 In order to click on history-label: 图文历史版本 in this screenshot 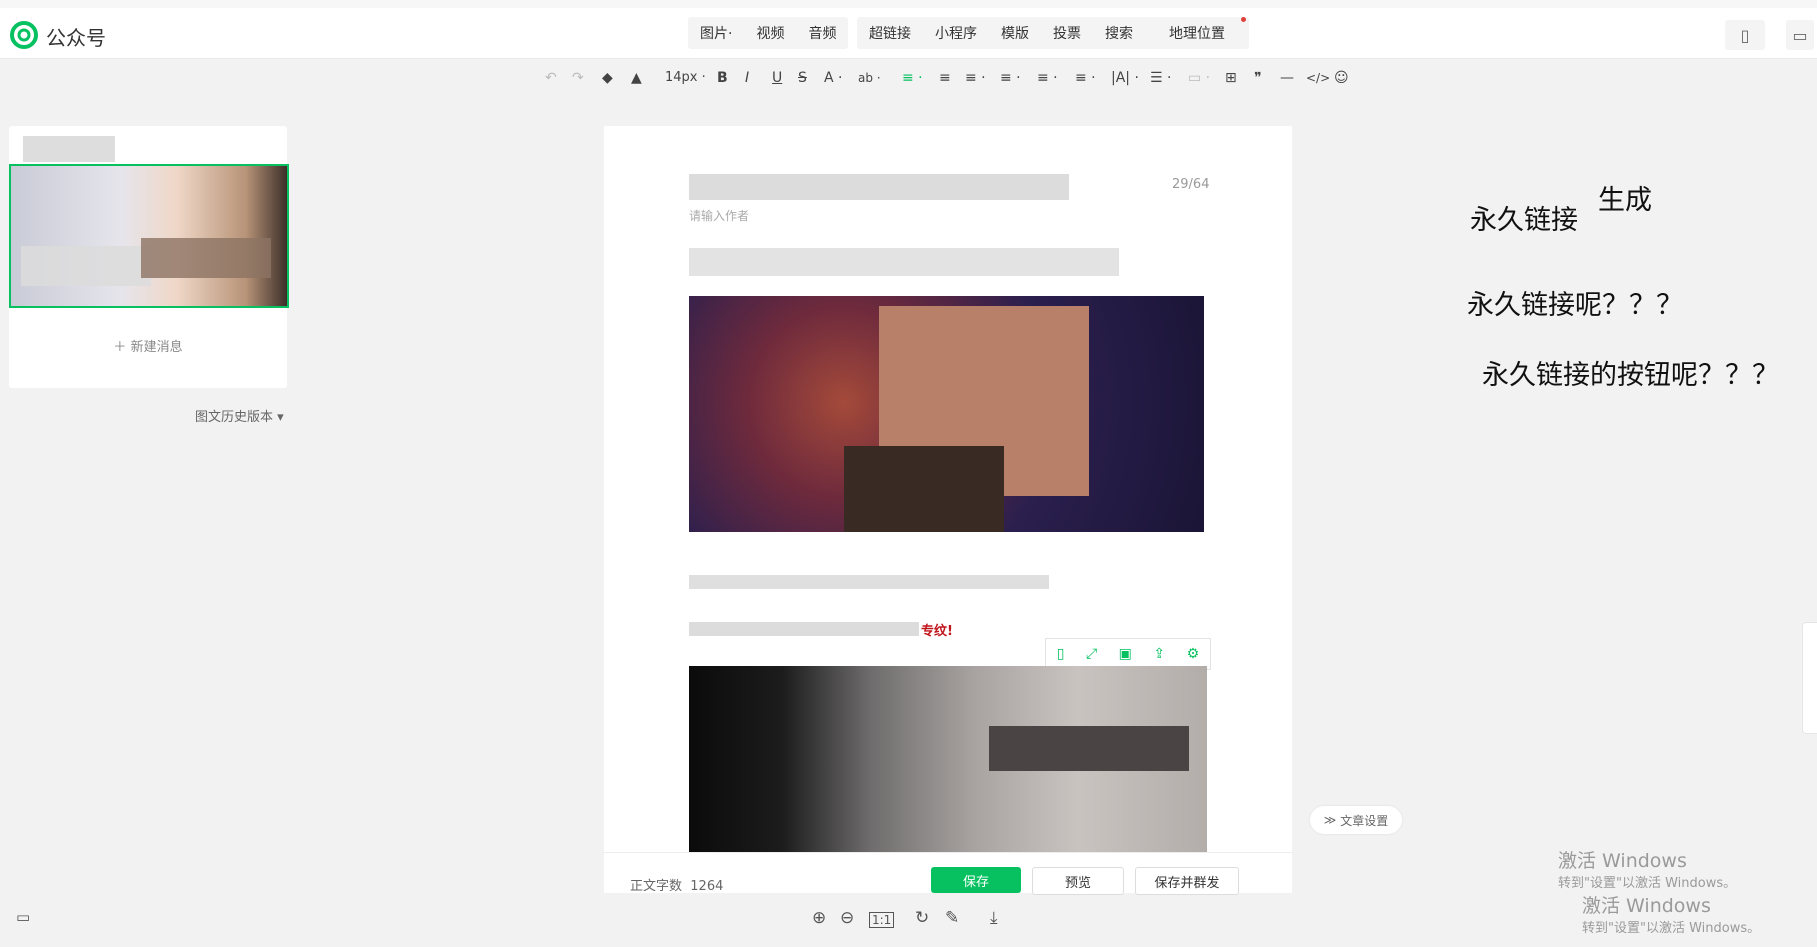, I will do `click(234, 417)`.